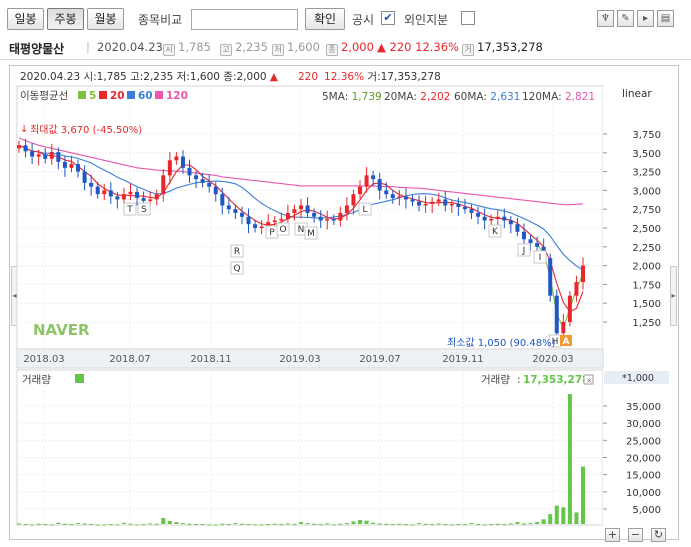 The image size is (691, 547). I want to click on marker-label: R, so click(237, 252).